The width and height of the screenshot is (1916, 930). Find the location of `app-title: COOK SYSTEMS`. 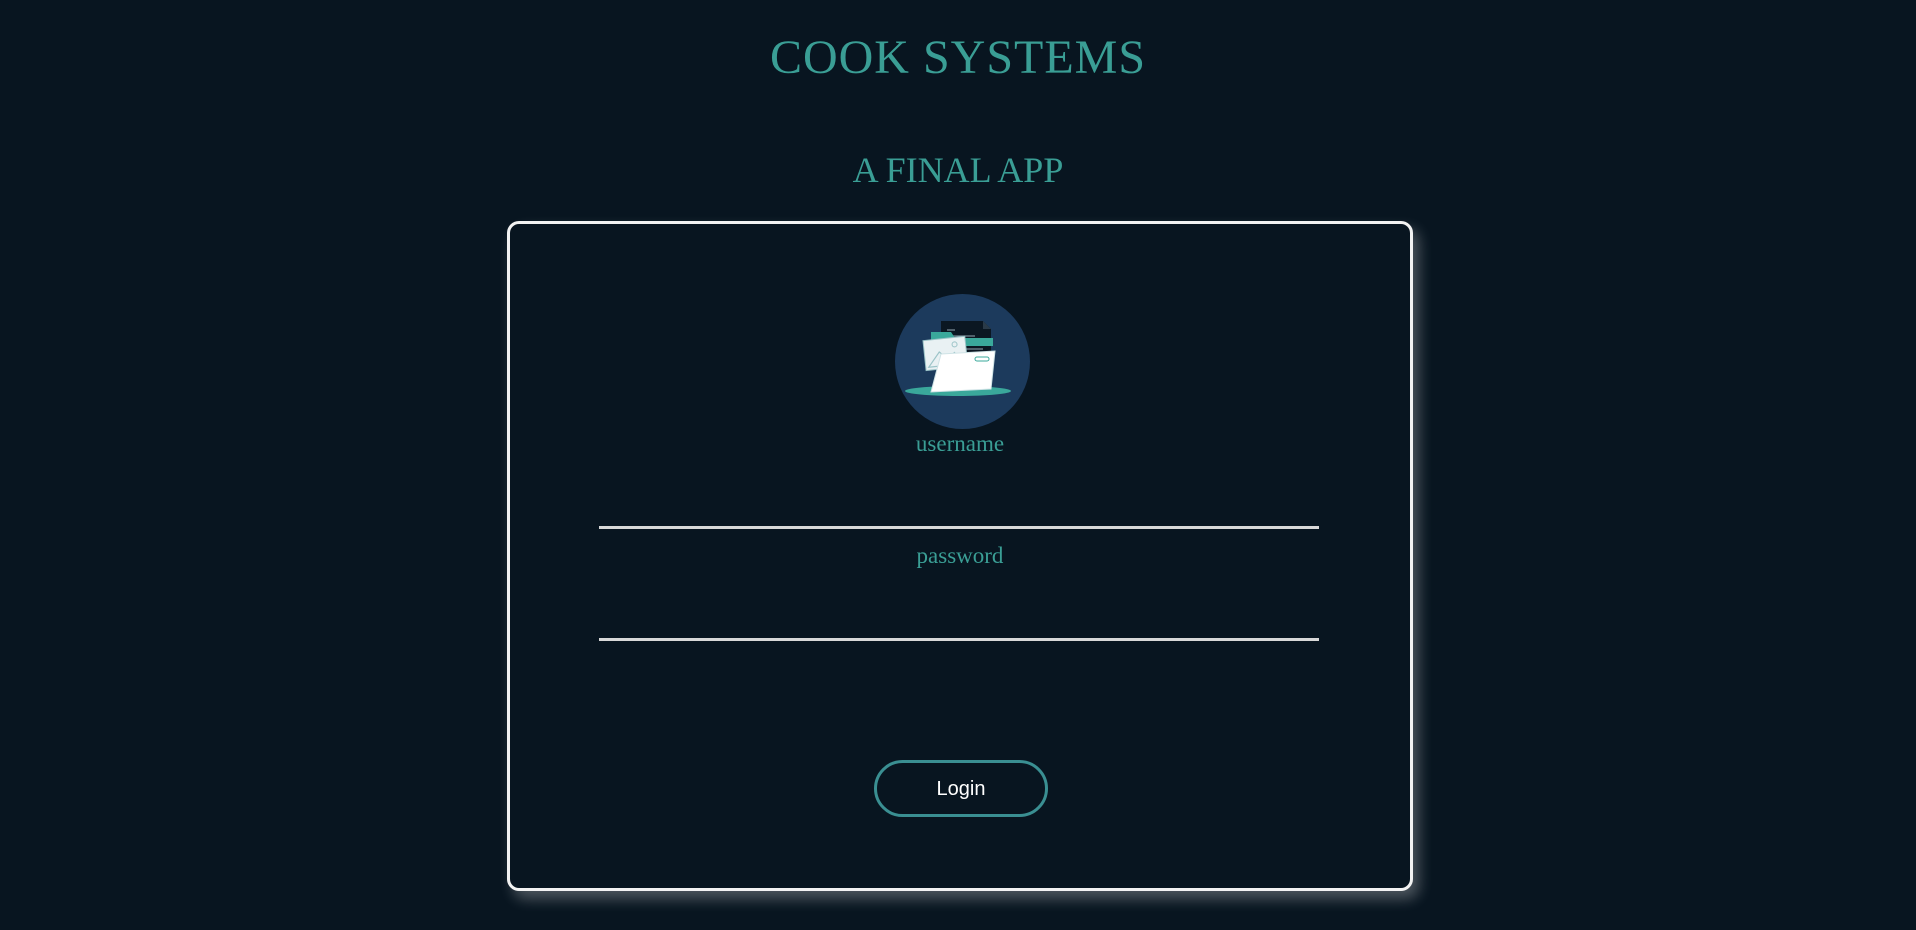

app-title: COOK SYSTEMS is located at coordinates (958, 57).